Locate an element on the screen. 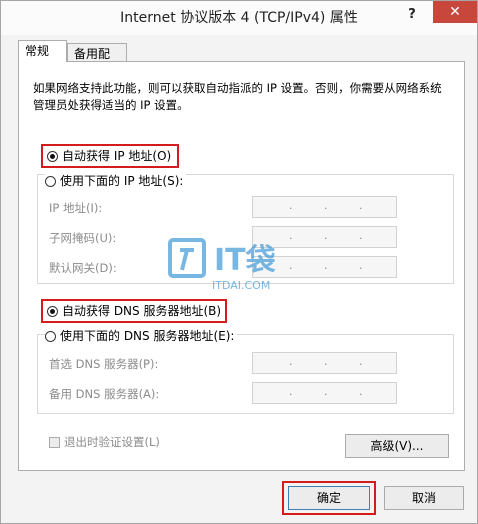  close-button: ✕ is located at coordinates (455, 12).